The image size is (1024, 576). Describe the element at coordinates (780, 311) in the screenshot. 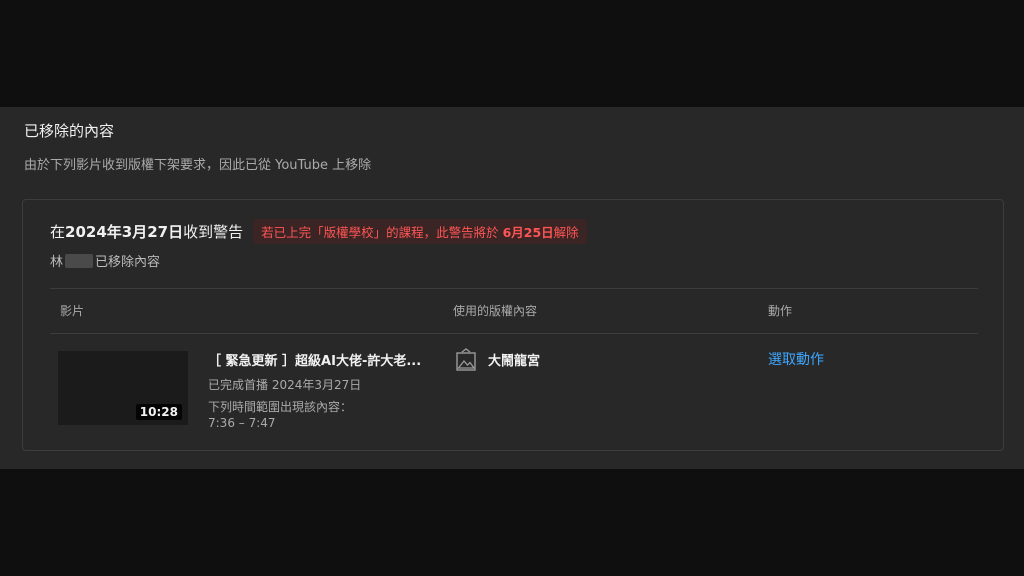

I see `column-header-action: 動作` at that location.